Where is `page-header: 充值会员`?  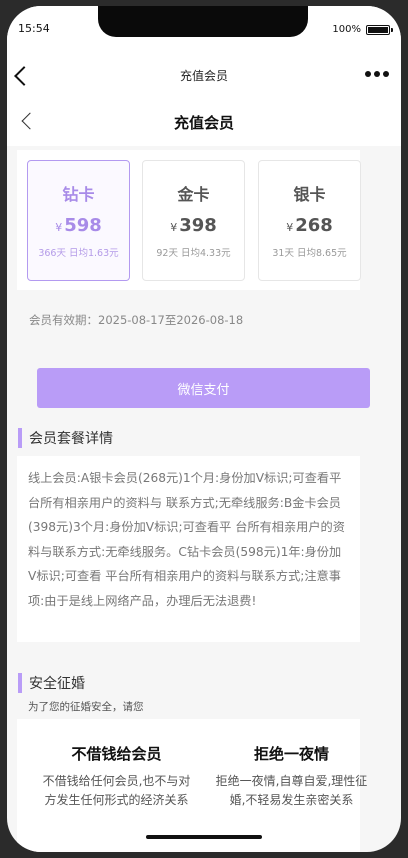
page-header: 充值会员 is located at coordinates (204, 123).